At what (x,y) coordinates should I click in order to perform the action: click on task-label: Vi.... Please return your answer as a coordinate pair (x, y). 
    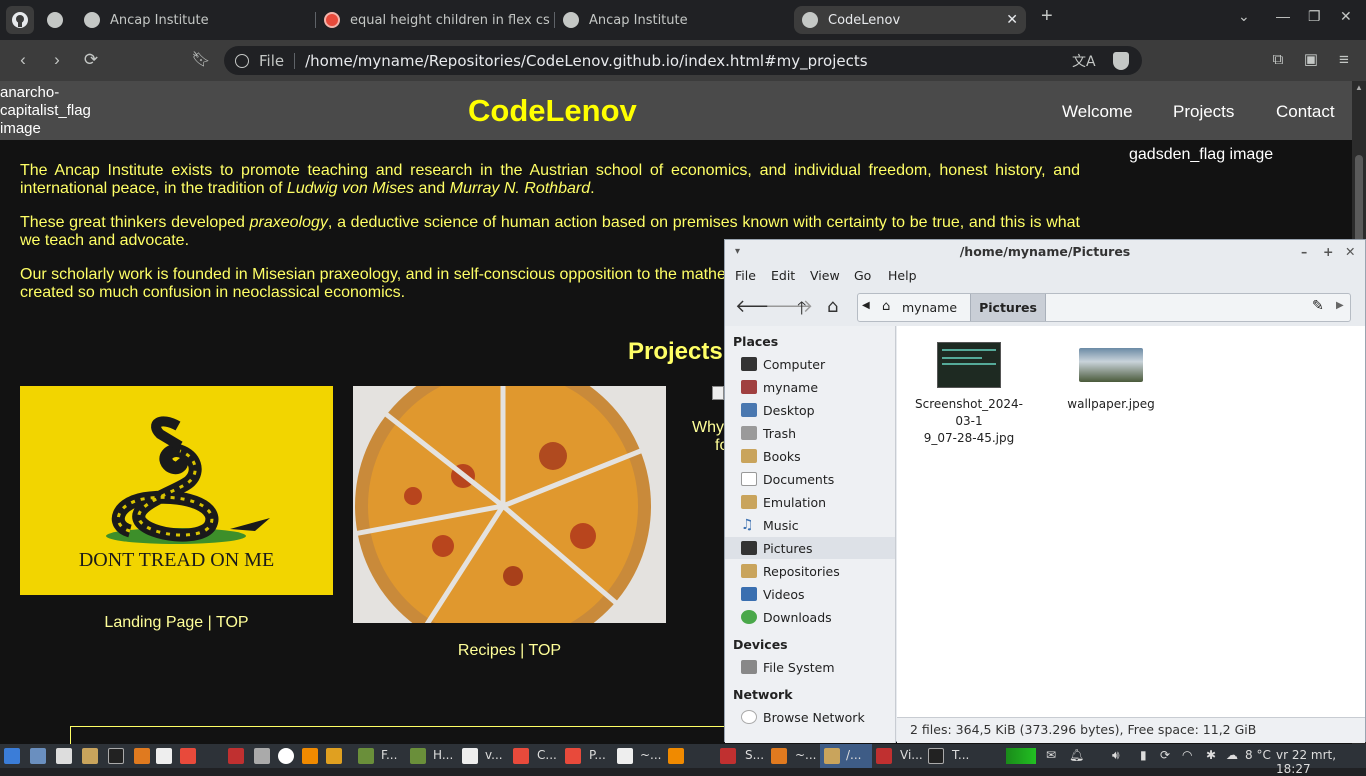
    Looking at the image, I should click on (911, 755).